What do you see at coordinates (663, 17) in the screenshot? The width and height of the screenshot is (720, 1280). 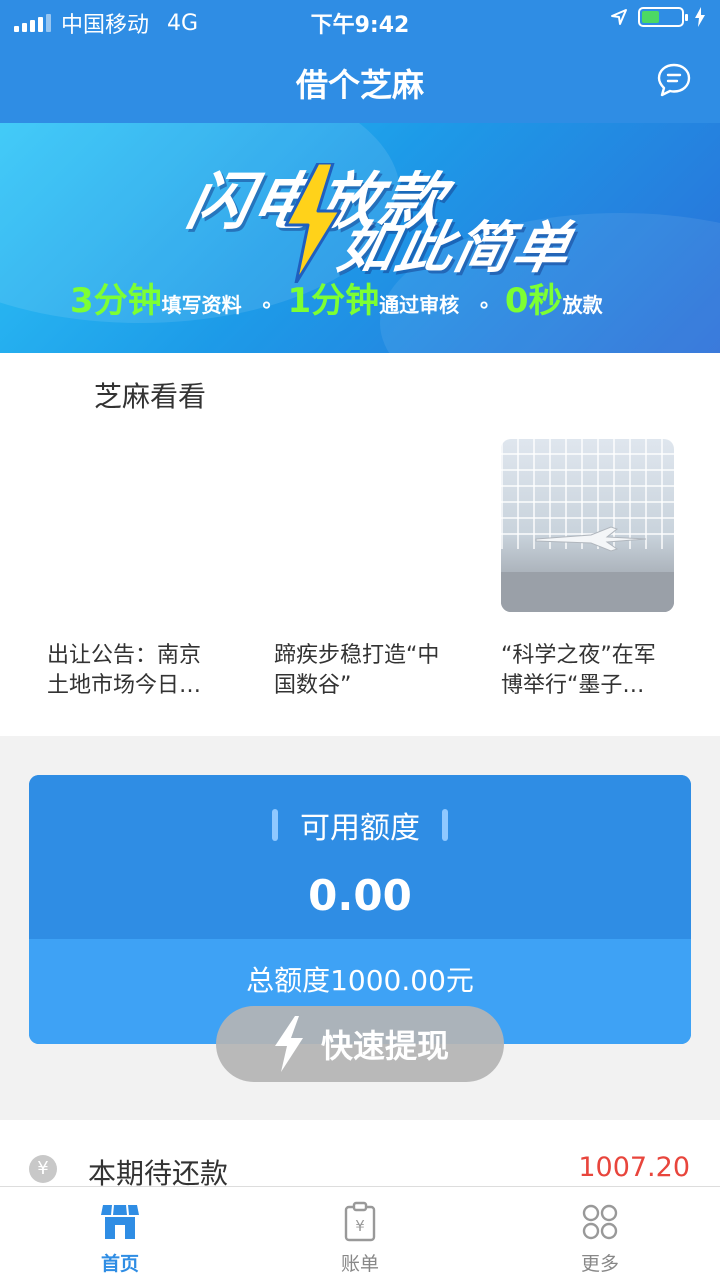 I see `battery-icon` at bounding box center [663, 17].